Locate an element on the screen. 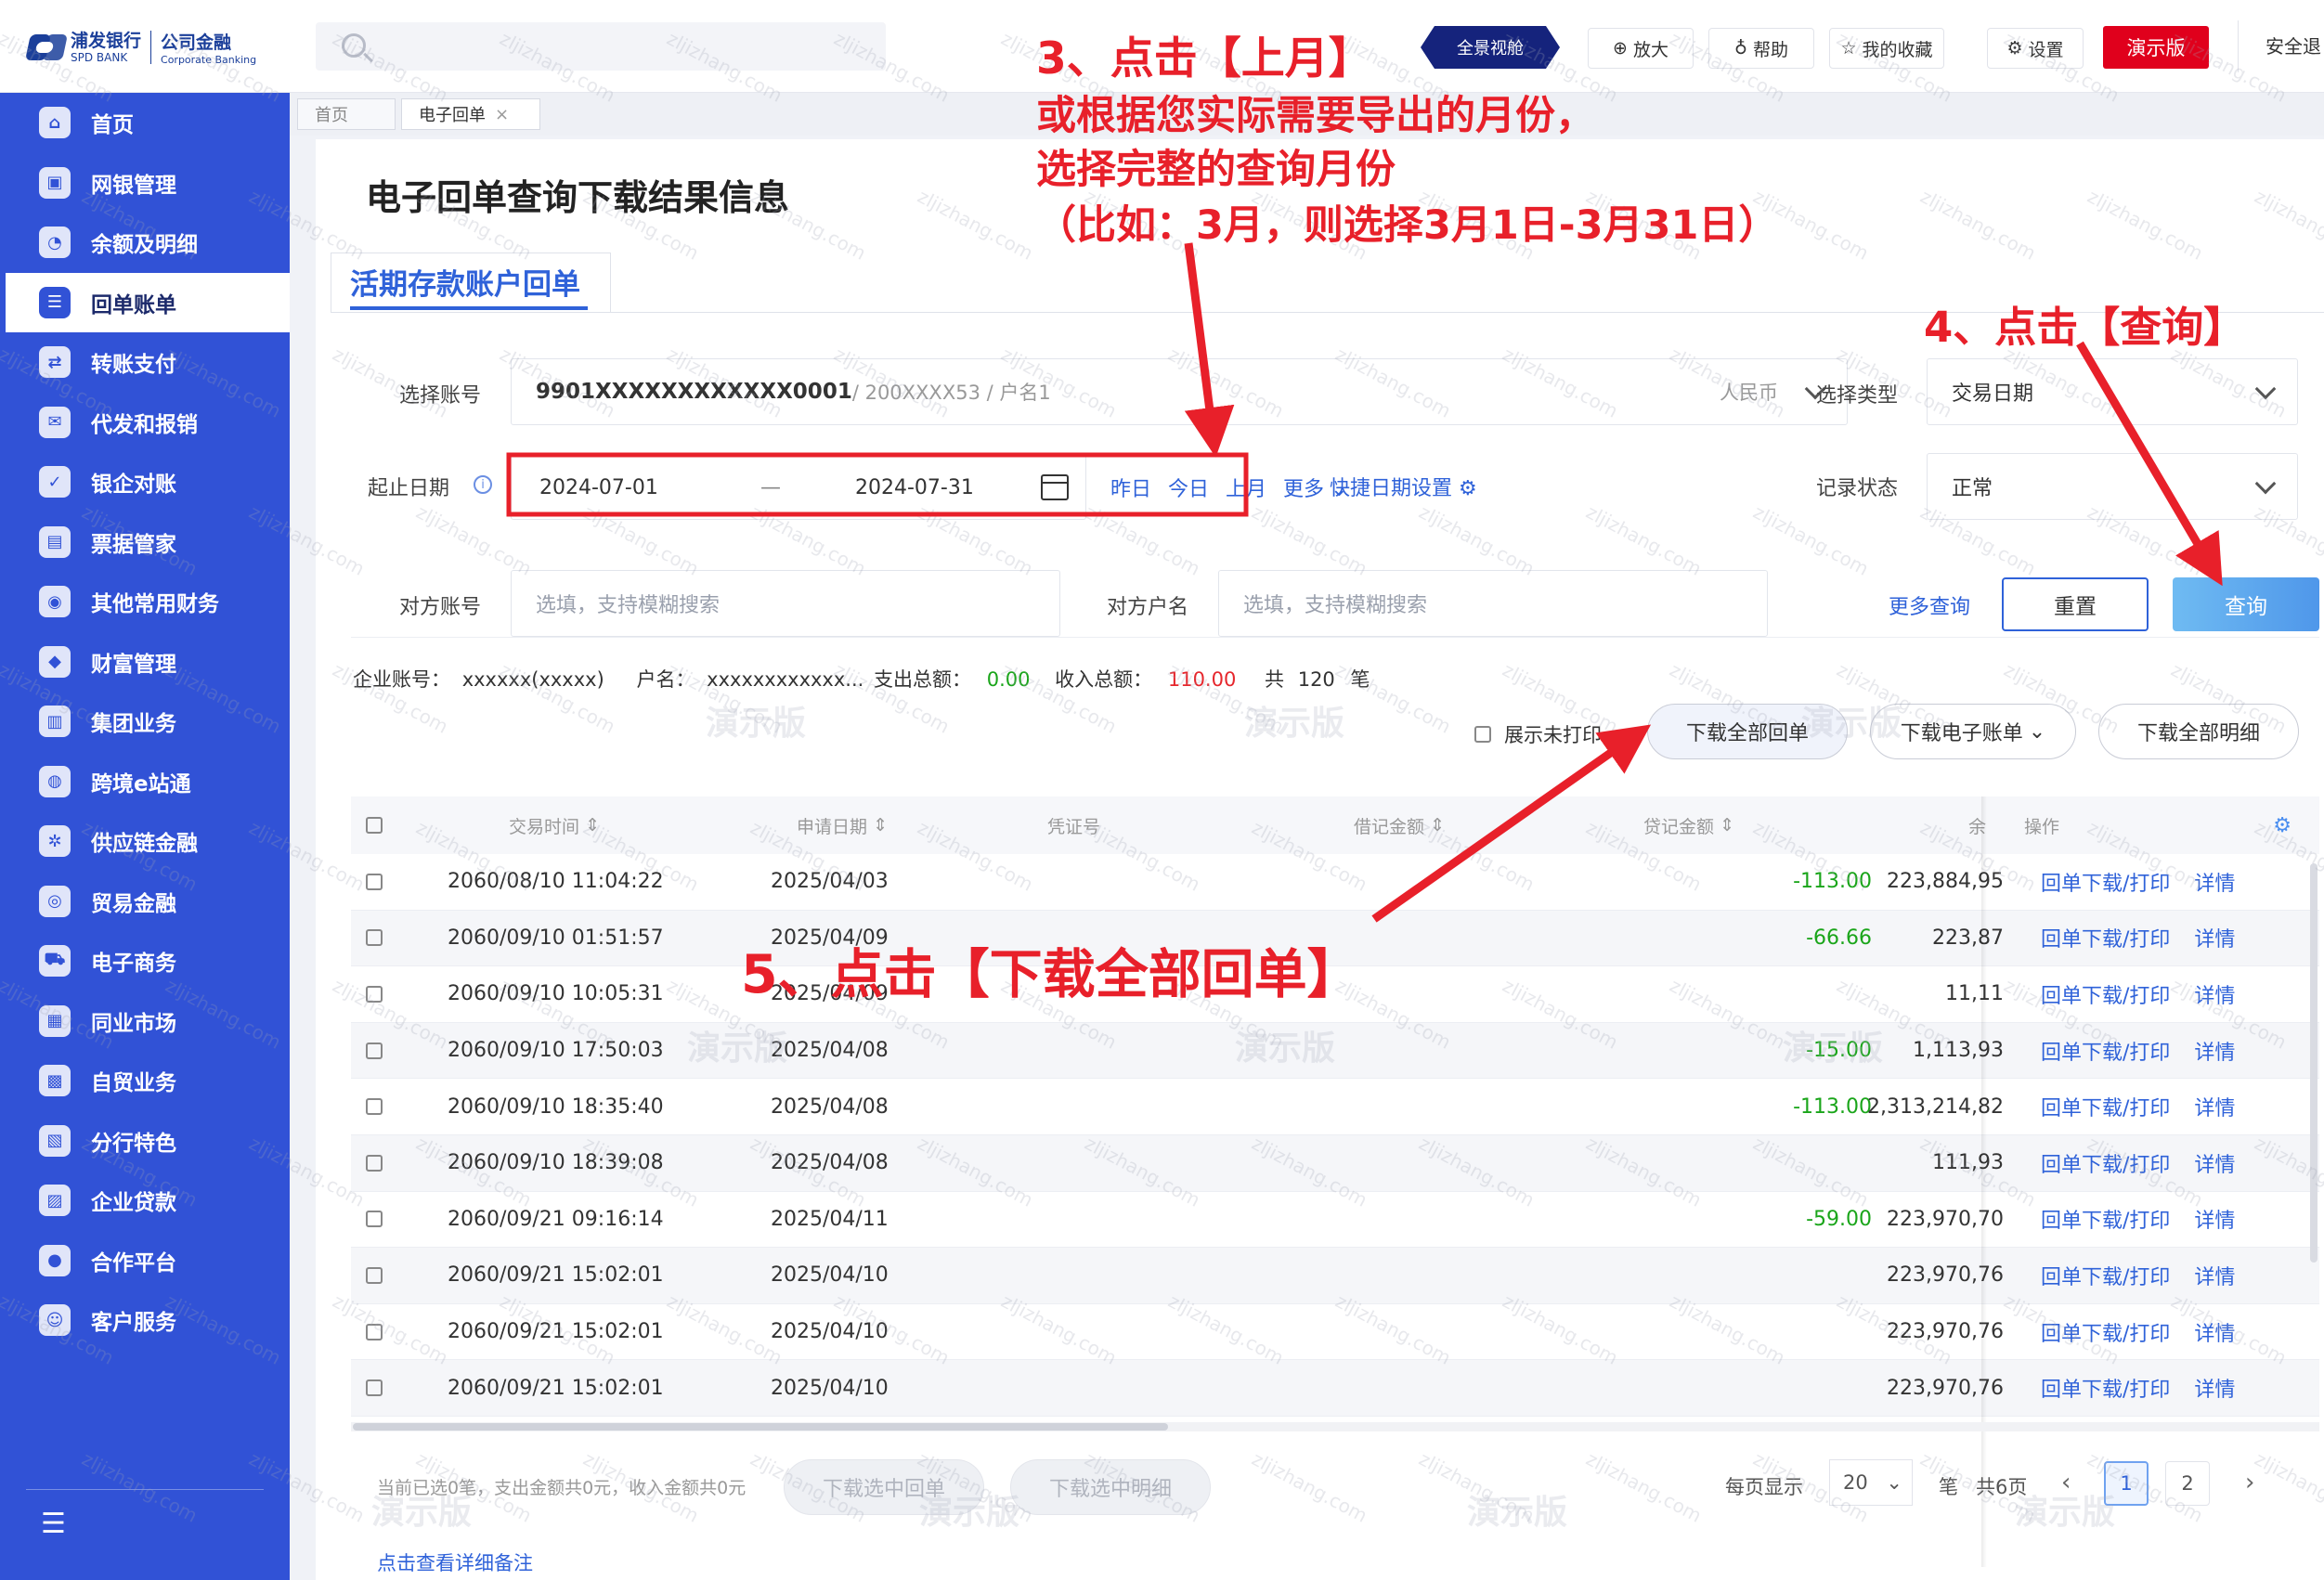  annotation-step3: 3、点击【上月】 is located at coordinates (1204, 58).